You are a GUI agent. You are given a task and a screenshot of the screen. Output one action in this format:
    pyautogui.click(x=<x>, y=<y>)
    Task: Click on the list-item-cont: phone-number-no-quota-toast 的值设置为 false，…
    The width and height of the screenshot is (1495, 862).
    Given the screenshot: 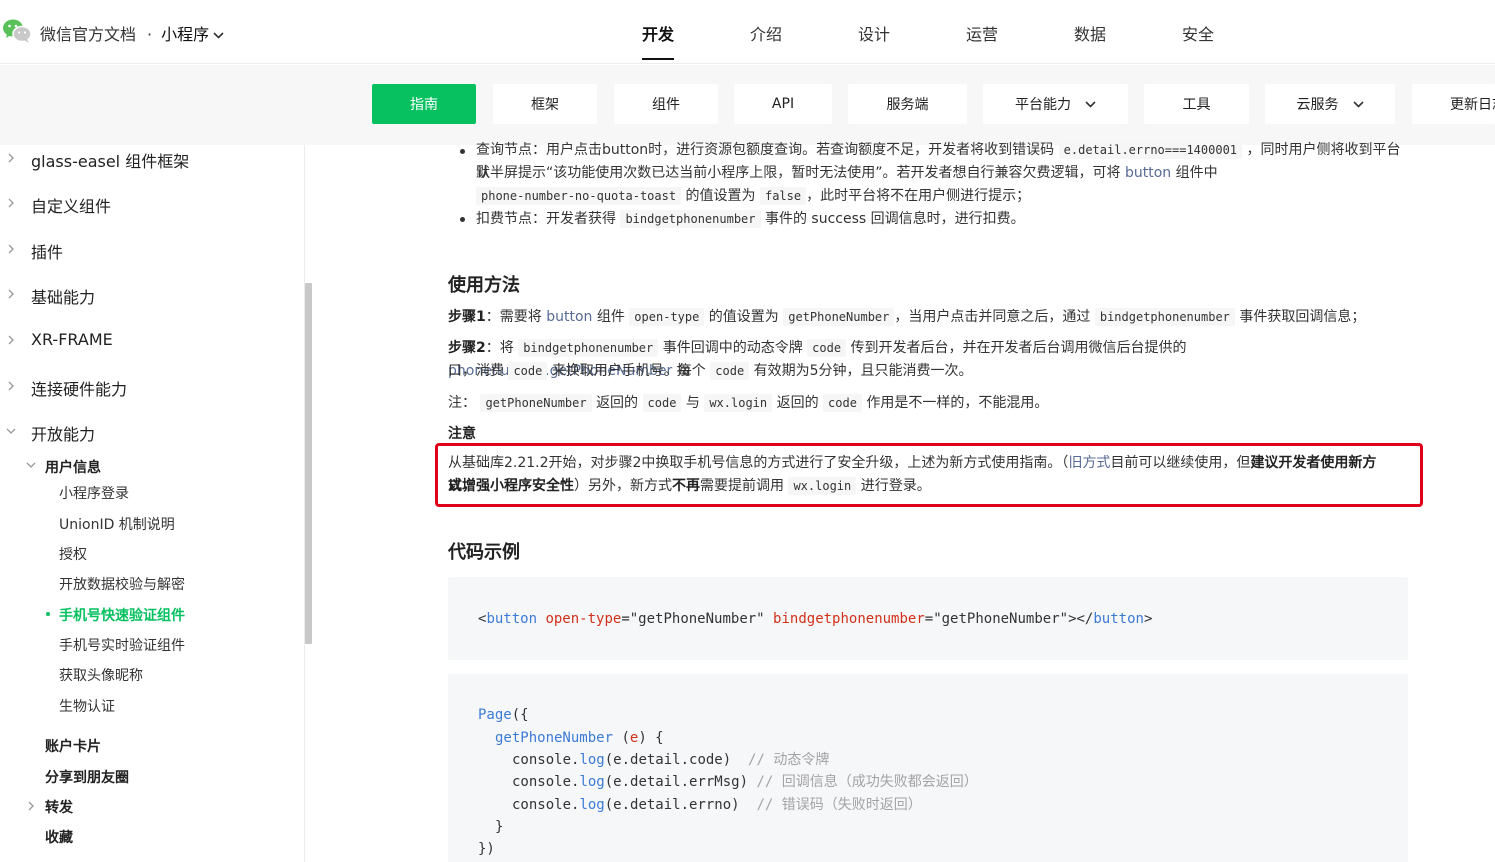 What is the action you would take?
    pyautogui.click(x=943, y=196)
    